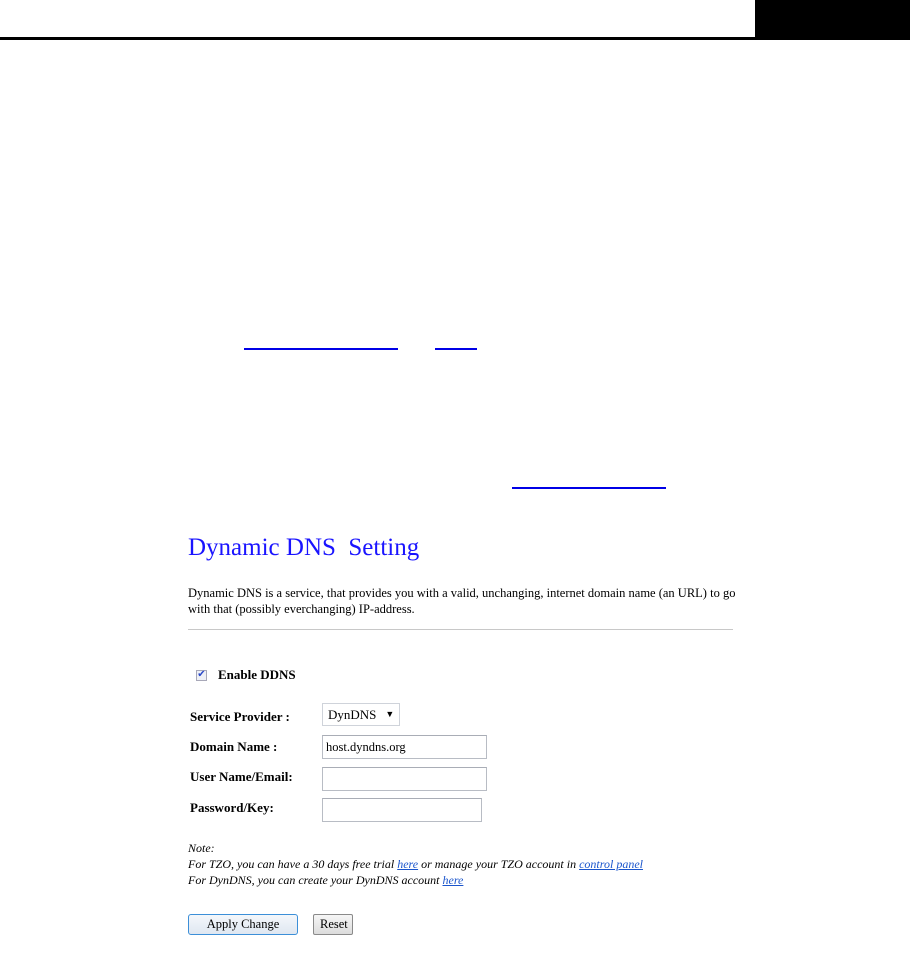 This screenshot has height=956, width=910. I want to click on apply-change-button: Apply Change, so click(243, 924).